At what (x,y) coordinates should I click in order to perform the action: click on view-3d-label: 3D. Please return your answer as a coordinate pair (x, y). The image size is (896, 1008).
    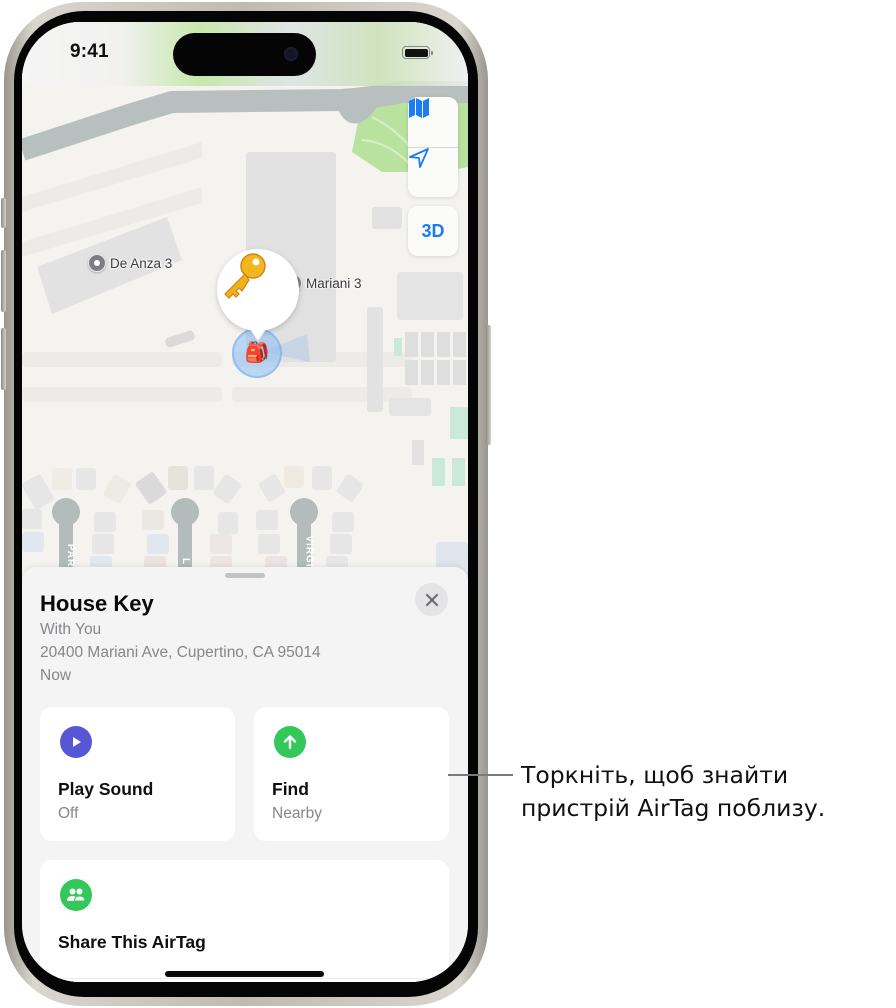
    Looking at the image, I should click on (433, 230).